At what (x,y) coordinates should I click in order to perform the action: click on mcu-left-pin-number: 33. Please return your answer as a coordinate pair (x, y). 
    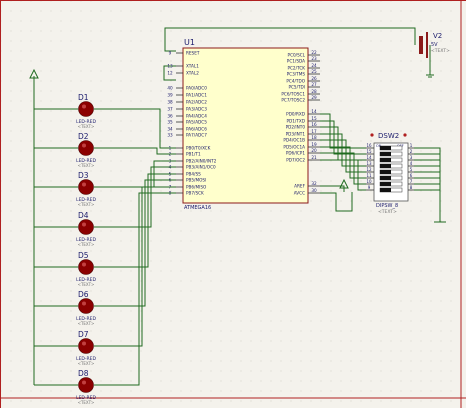
    Looking at the image, I should click on (170, 135).